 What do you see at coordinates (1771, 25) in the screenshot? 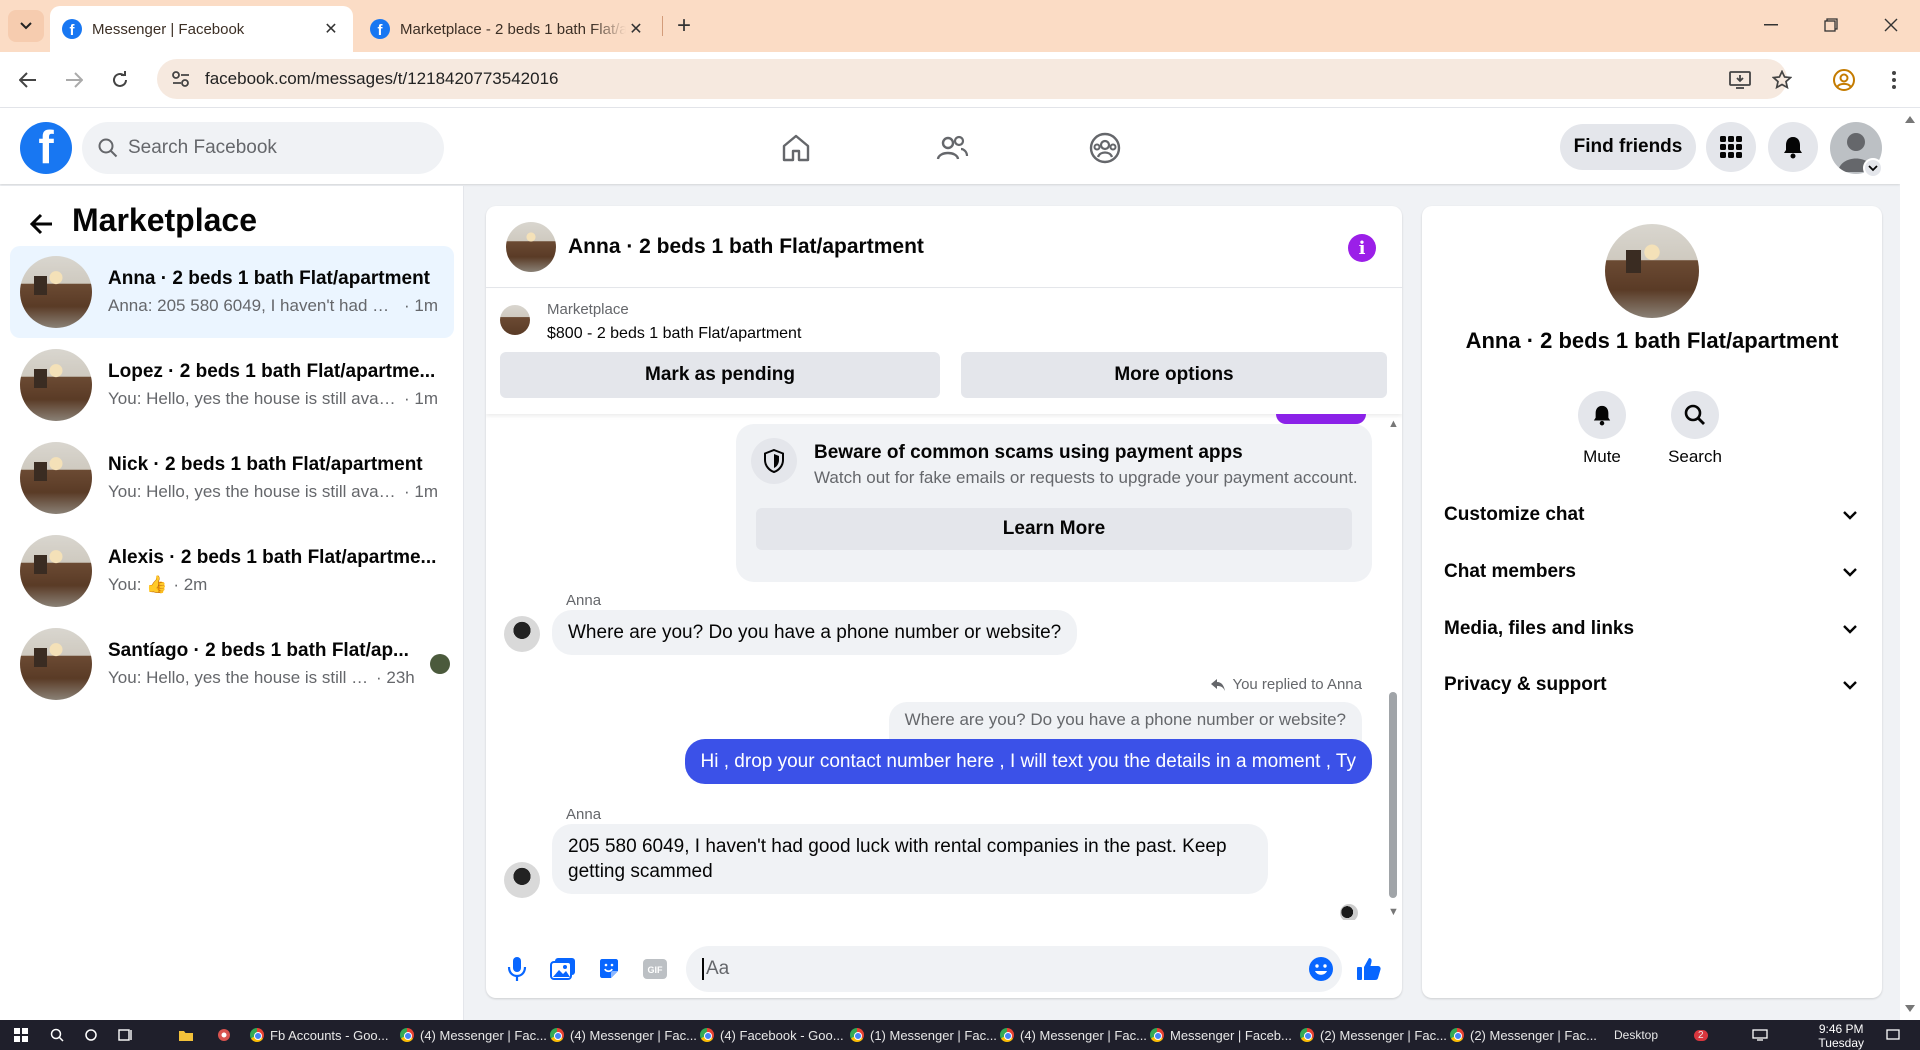
I see `minimize-button` at bounding box center [1771, 25].